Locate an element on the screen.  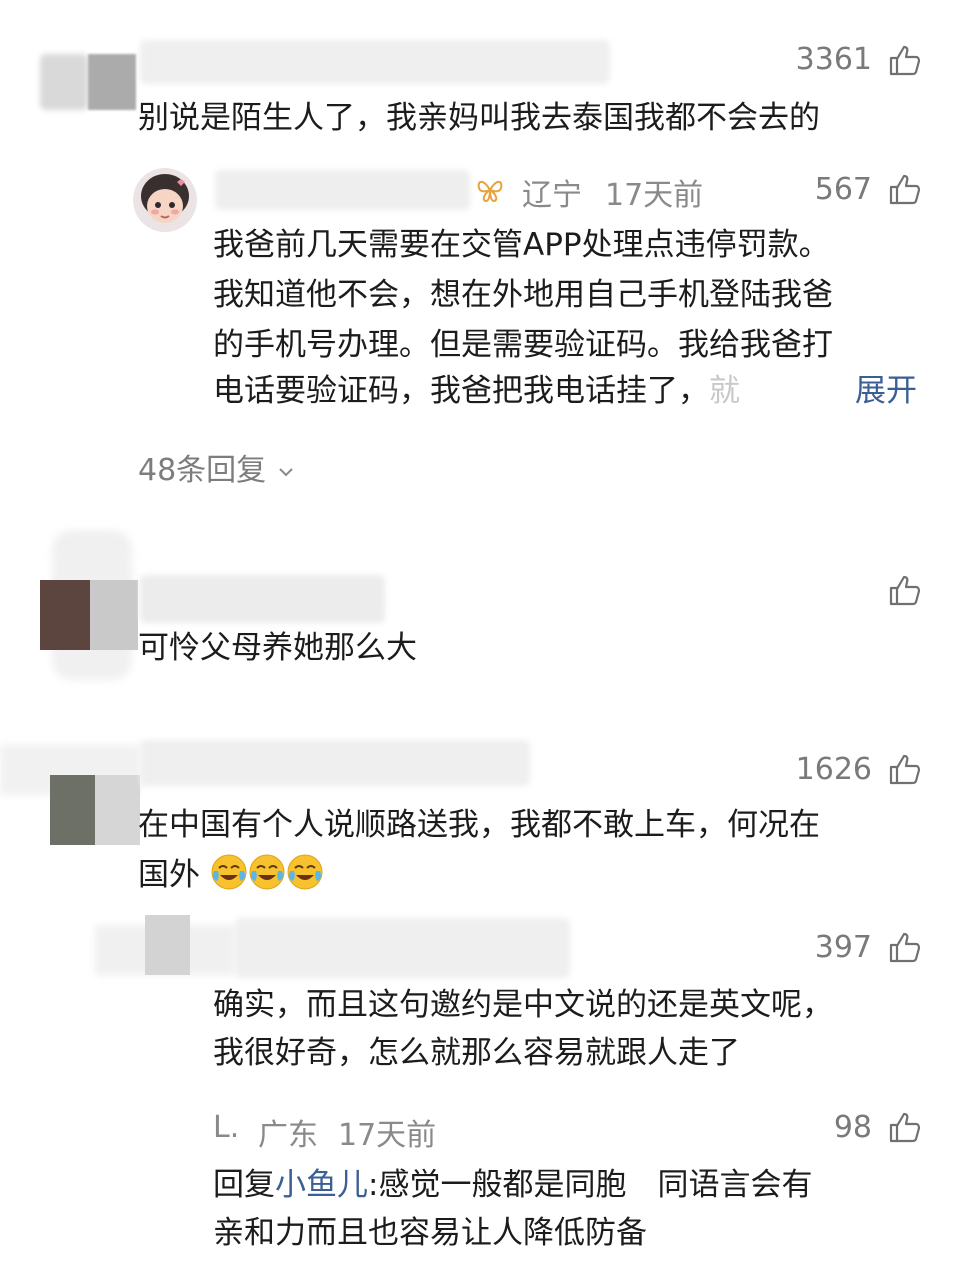
like-count: 397 is located at coordinates (843, 947).